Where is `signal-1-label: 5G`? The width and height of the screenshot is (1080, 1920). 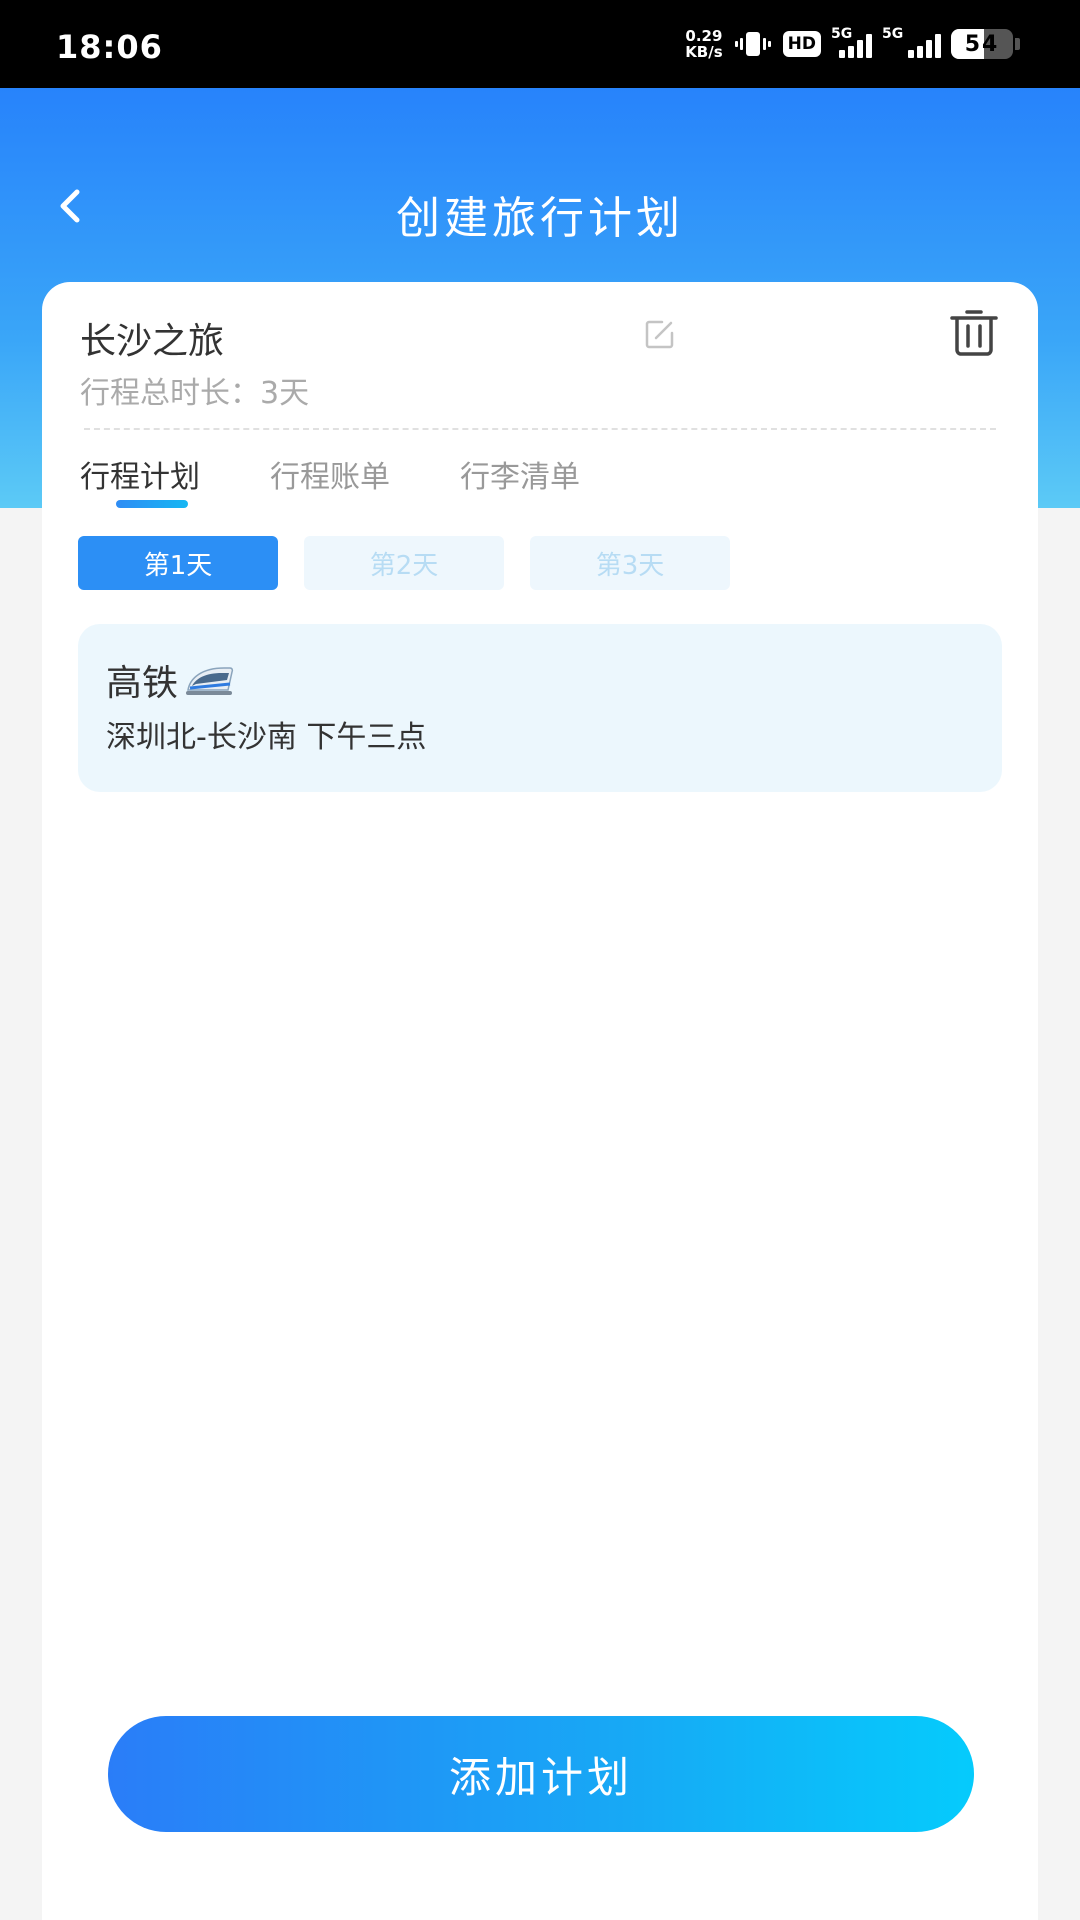
signal-1-label: 5G is located at coordinates (842, 34).